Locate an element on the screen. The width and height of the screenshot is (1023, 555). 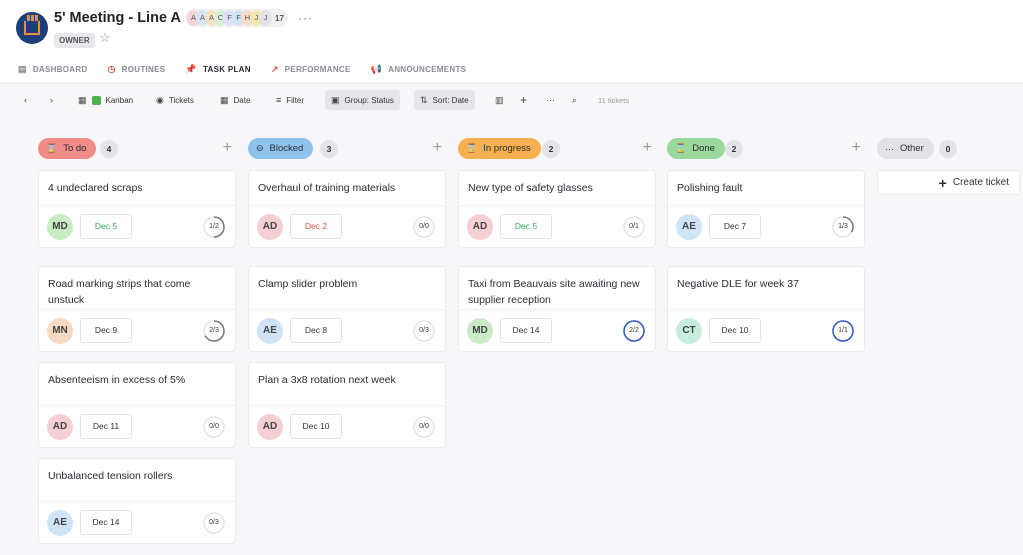
tab-dashboard: ▤ DASHBOARD is located at coordinates (53, 69).